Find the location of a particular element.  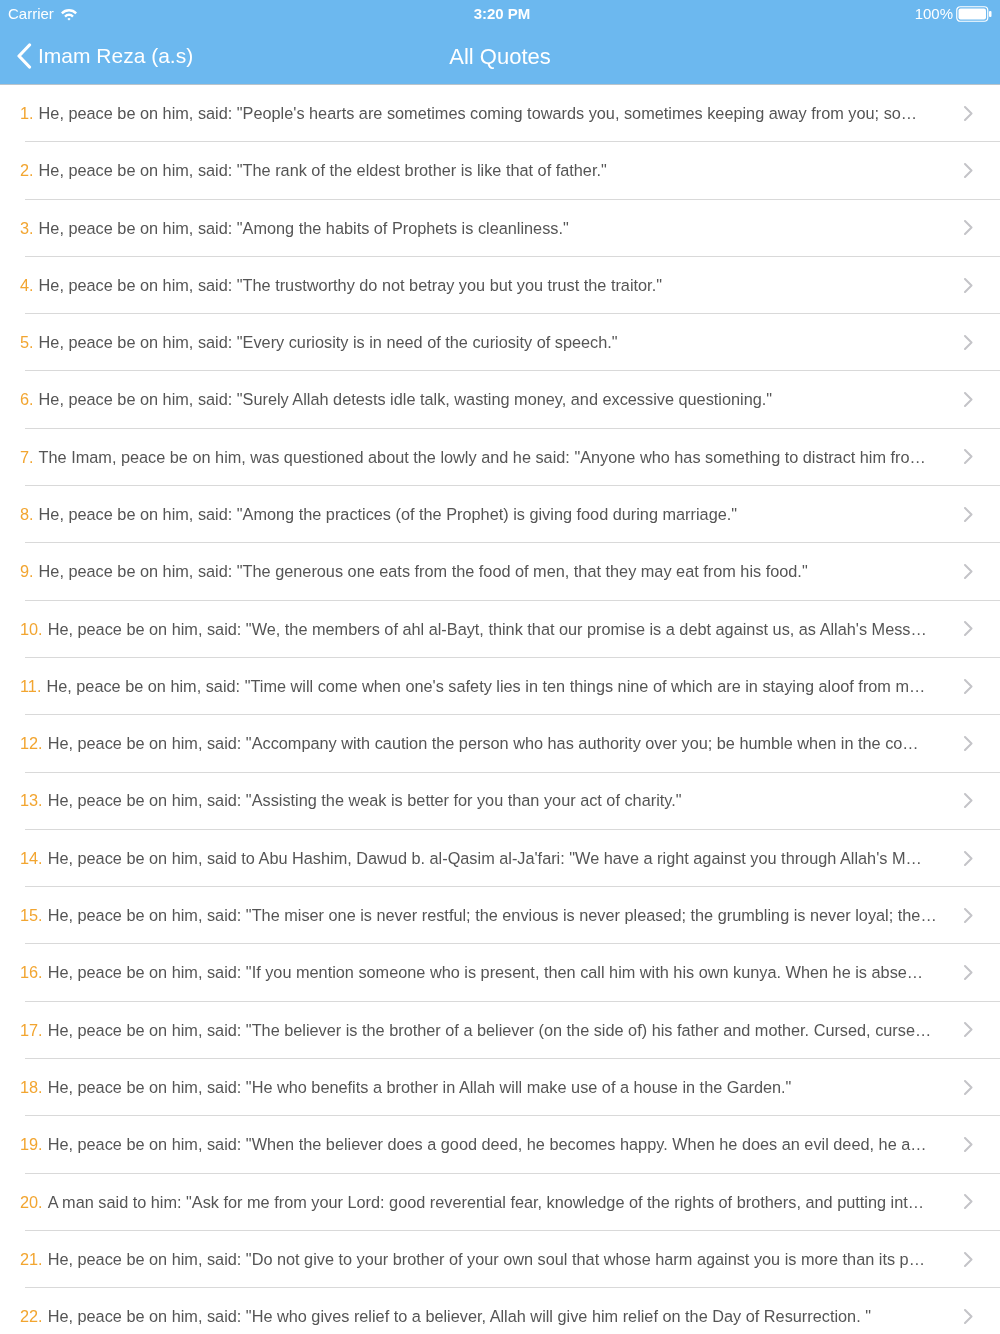

quote-list-item: 5. He, peace be on him, said: "Every curiosity is in need of the curiosity of speech." is located at coordinates (500, 343).